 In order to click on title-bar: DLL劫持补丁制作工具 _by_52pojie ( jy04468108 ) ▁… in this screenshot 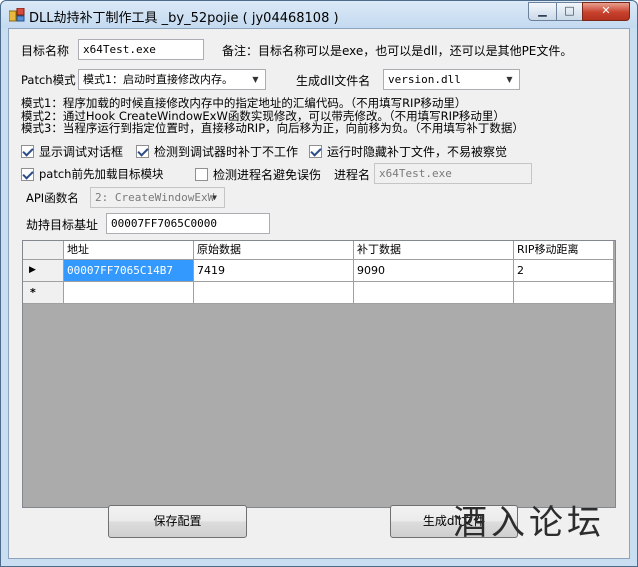, I will do `click(319, 14)`.